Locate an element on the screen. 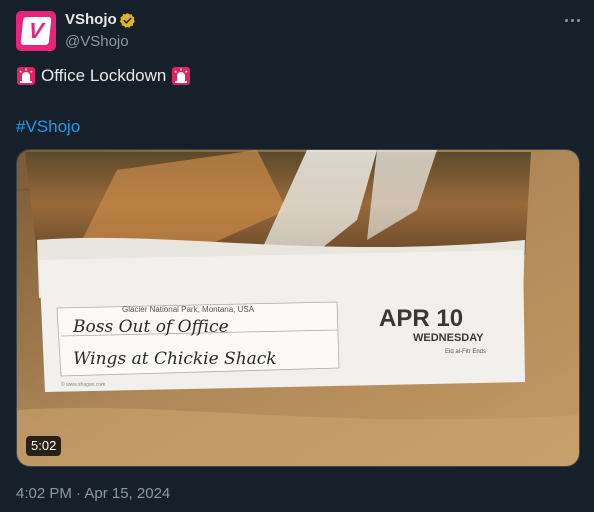 This screenshot has height=512, width=594. avatar: V is located at coordinates (36, 31).